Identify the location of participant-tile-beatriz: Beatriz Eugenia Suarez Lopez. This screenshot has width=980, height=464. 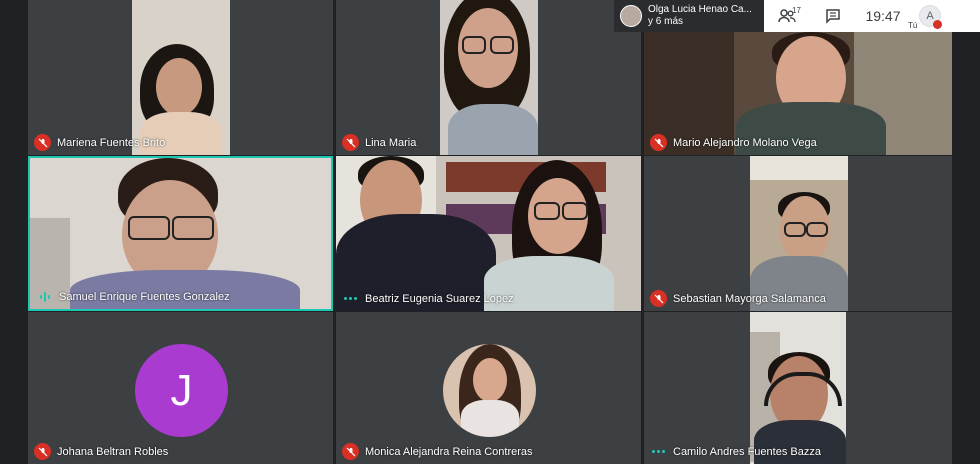
(488, 233).